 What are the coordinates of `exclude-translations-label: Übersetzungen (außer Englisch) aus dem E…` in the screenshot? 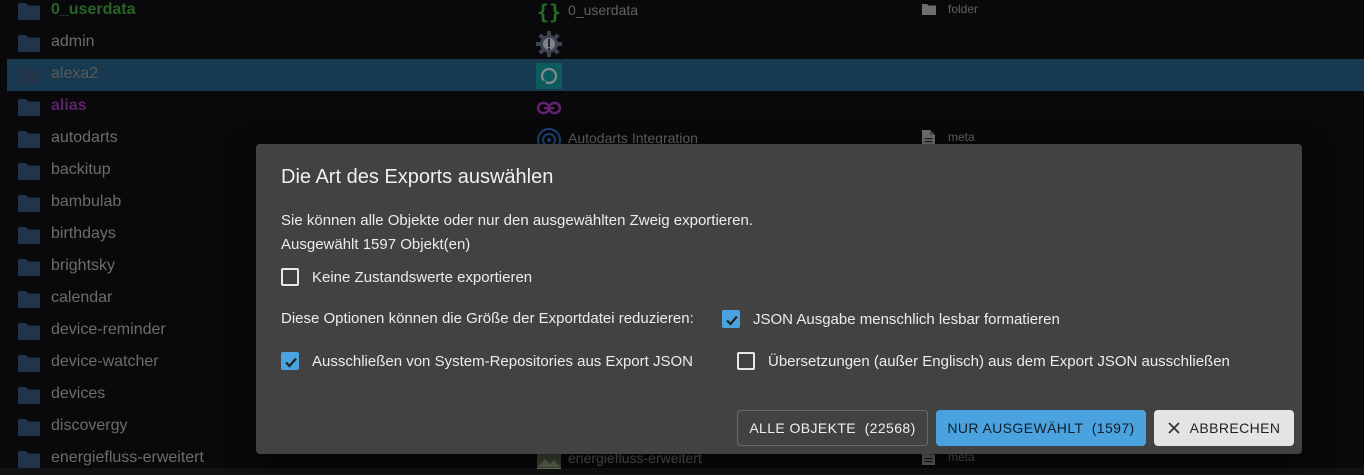 It's located at (999, 361).